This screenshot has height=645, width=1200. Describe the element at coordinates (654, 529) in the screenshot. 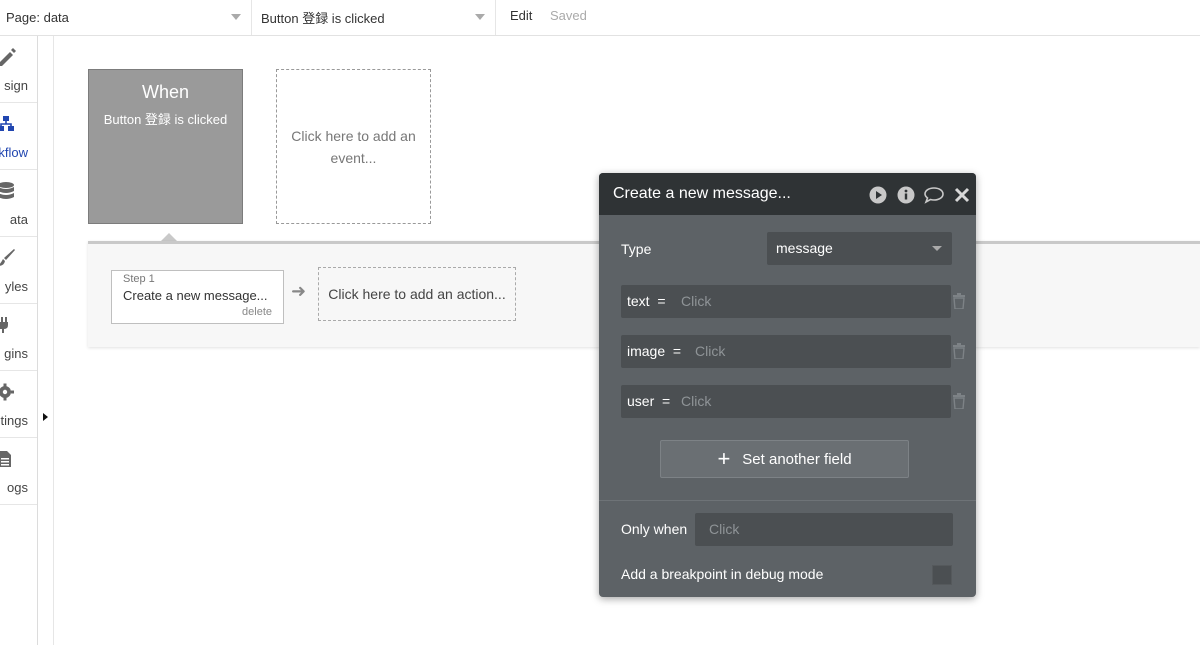

I see `only-when-label: Only when` at that location.